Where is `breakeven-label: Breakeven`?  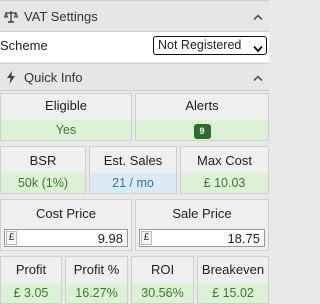
breakeven-label: Breakeven is located at coordinates (233, 269).